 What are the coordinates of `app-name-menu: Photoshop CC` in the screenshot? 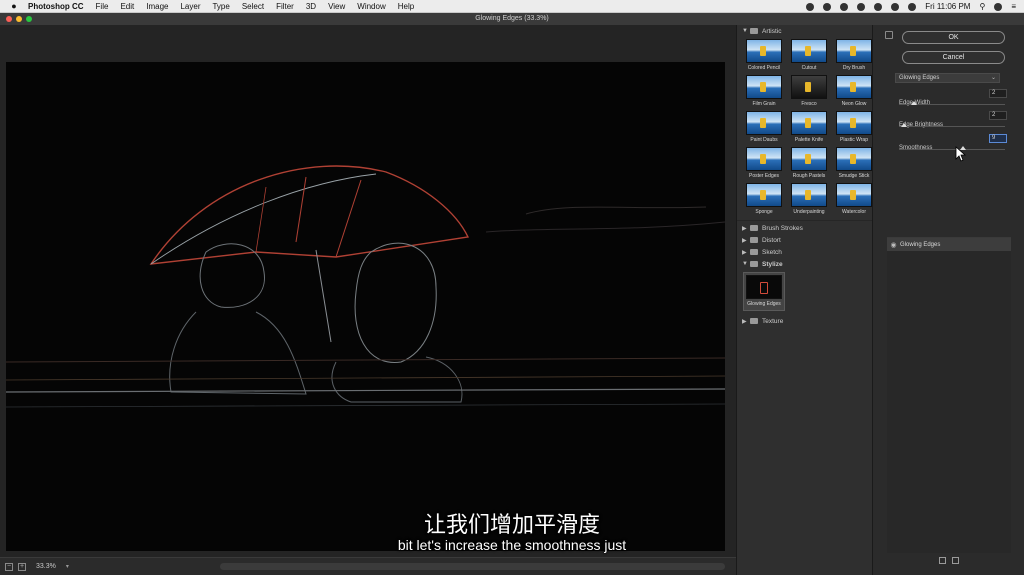 It's located at (56, 6).